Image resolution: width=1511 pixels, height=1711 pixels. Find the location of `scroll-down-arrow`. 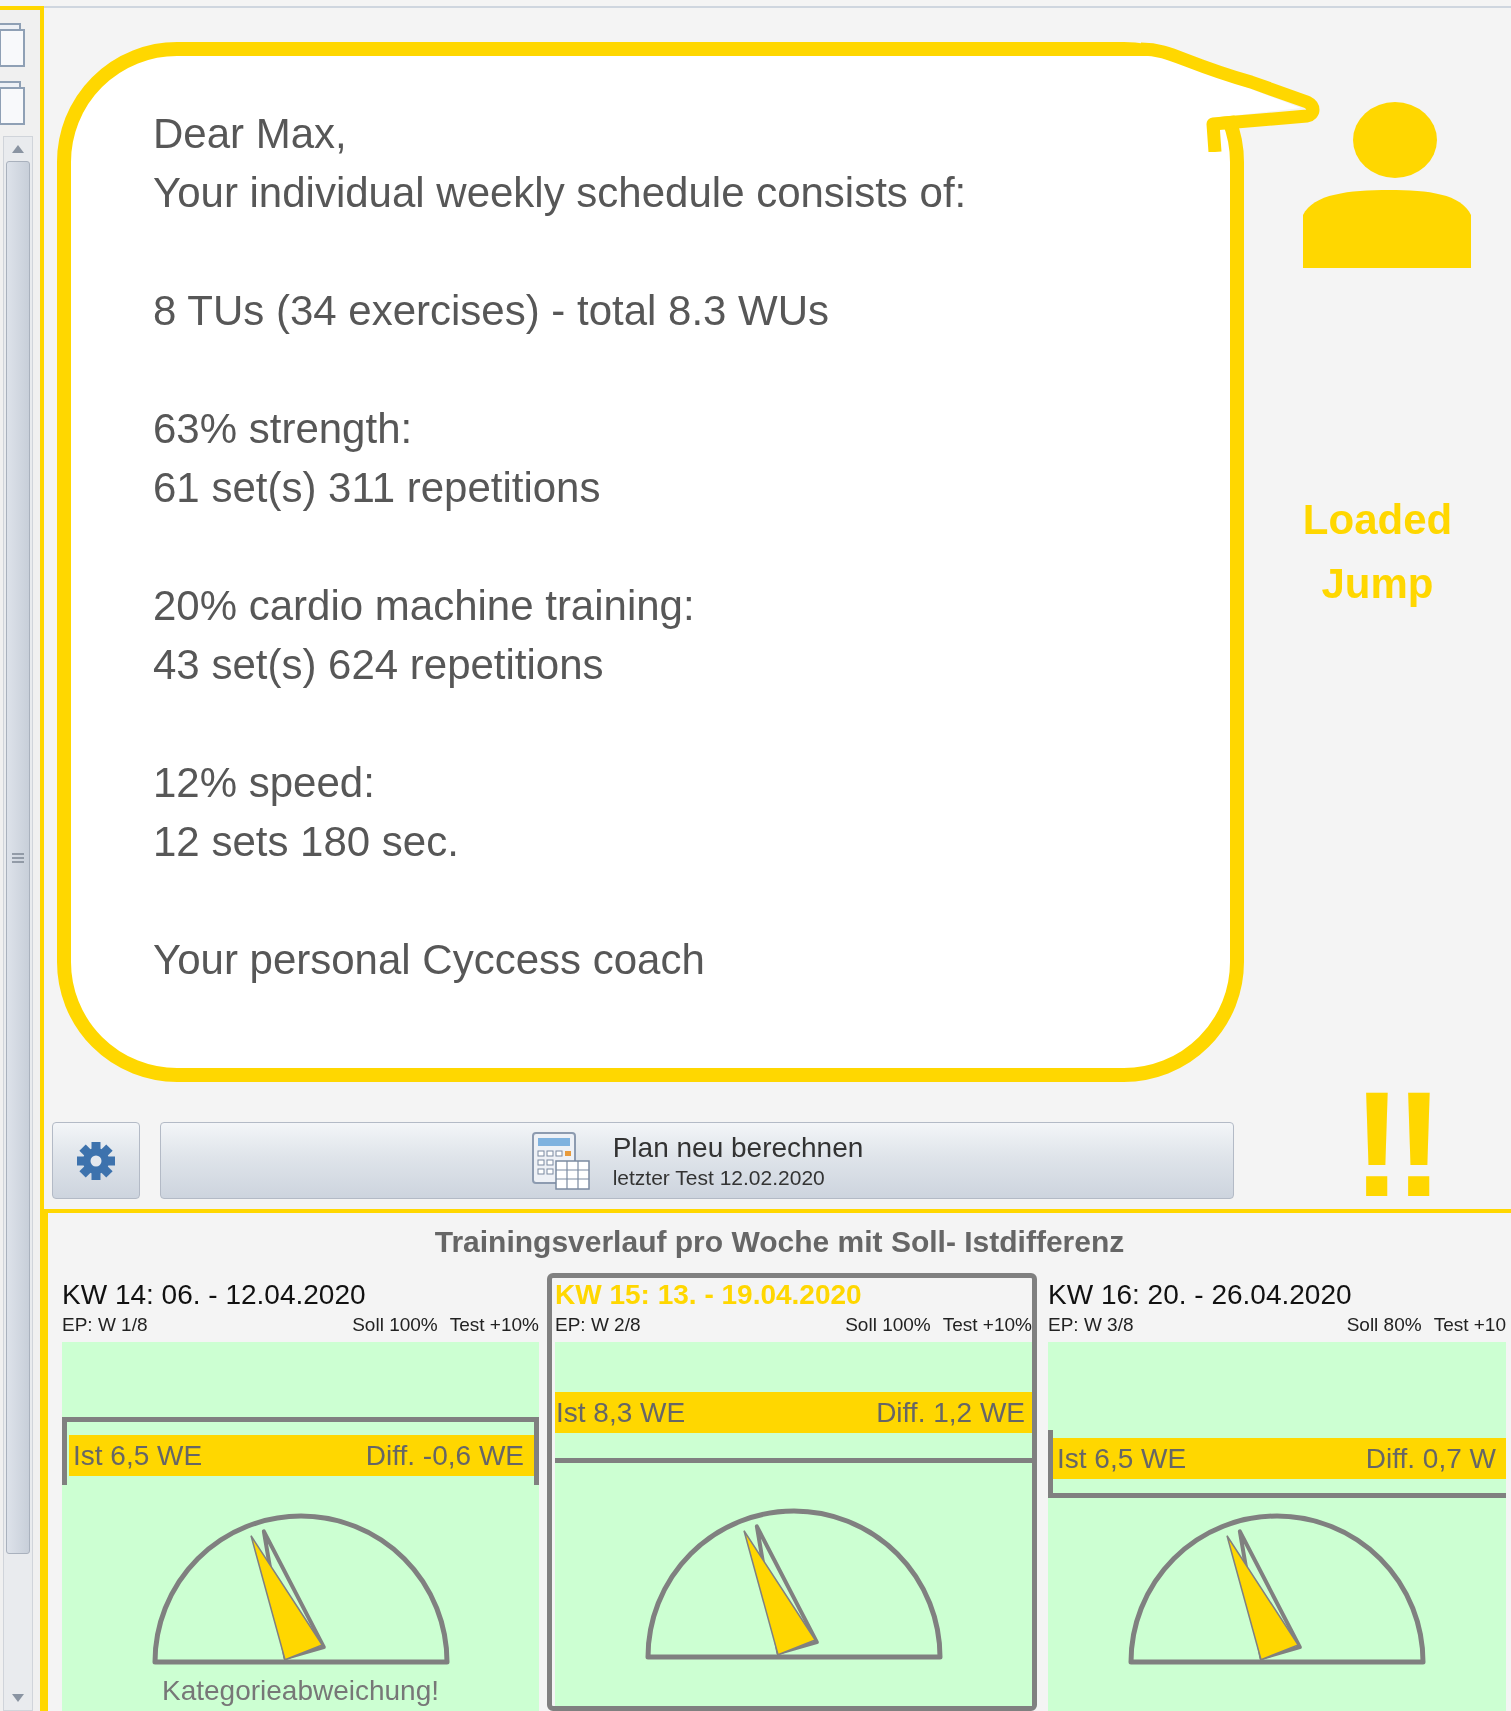

scroll-down-arrow is located at coordinates (18, 1698).